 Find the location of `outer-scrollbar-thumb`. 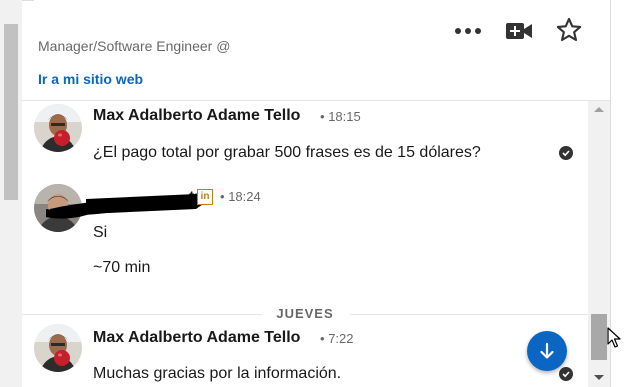

outer-scrollbar-thumb is located at coordinates (11, 112).